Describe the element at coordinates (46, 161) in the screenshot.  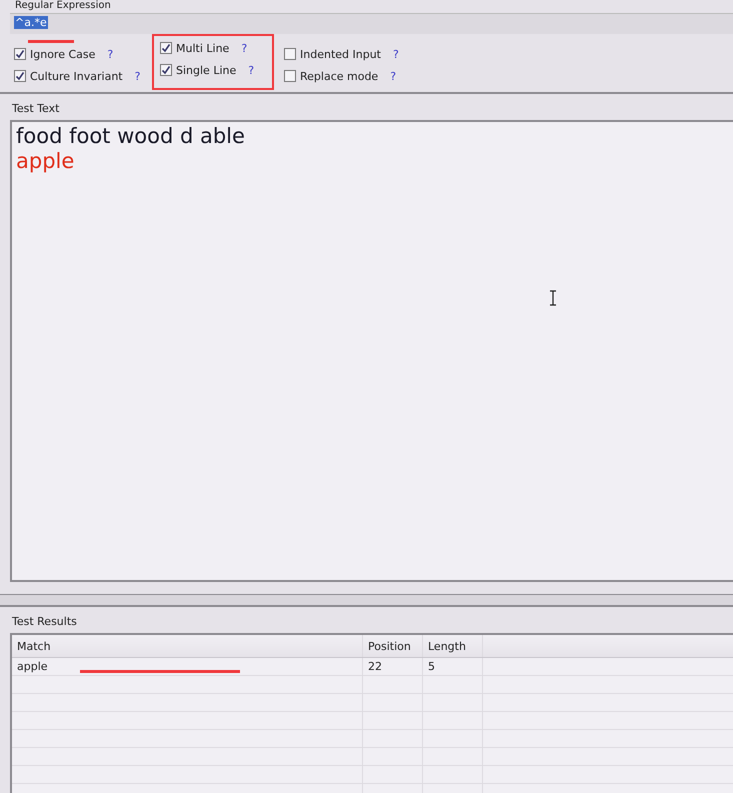
I see `text-line: apple` at that location.